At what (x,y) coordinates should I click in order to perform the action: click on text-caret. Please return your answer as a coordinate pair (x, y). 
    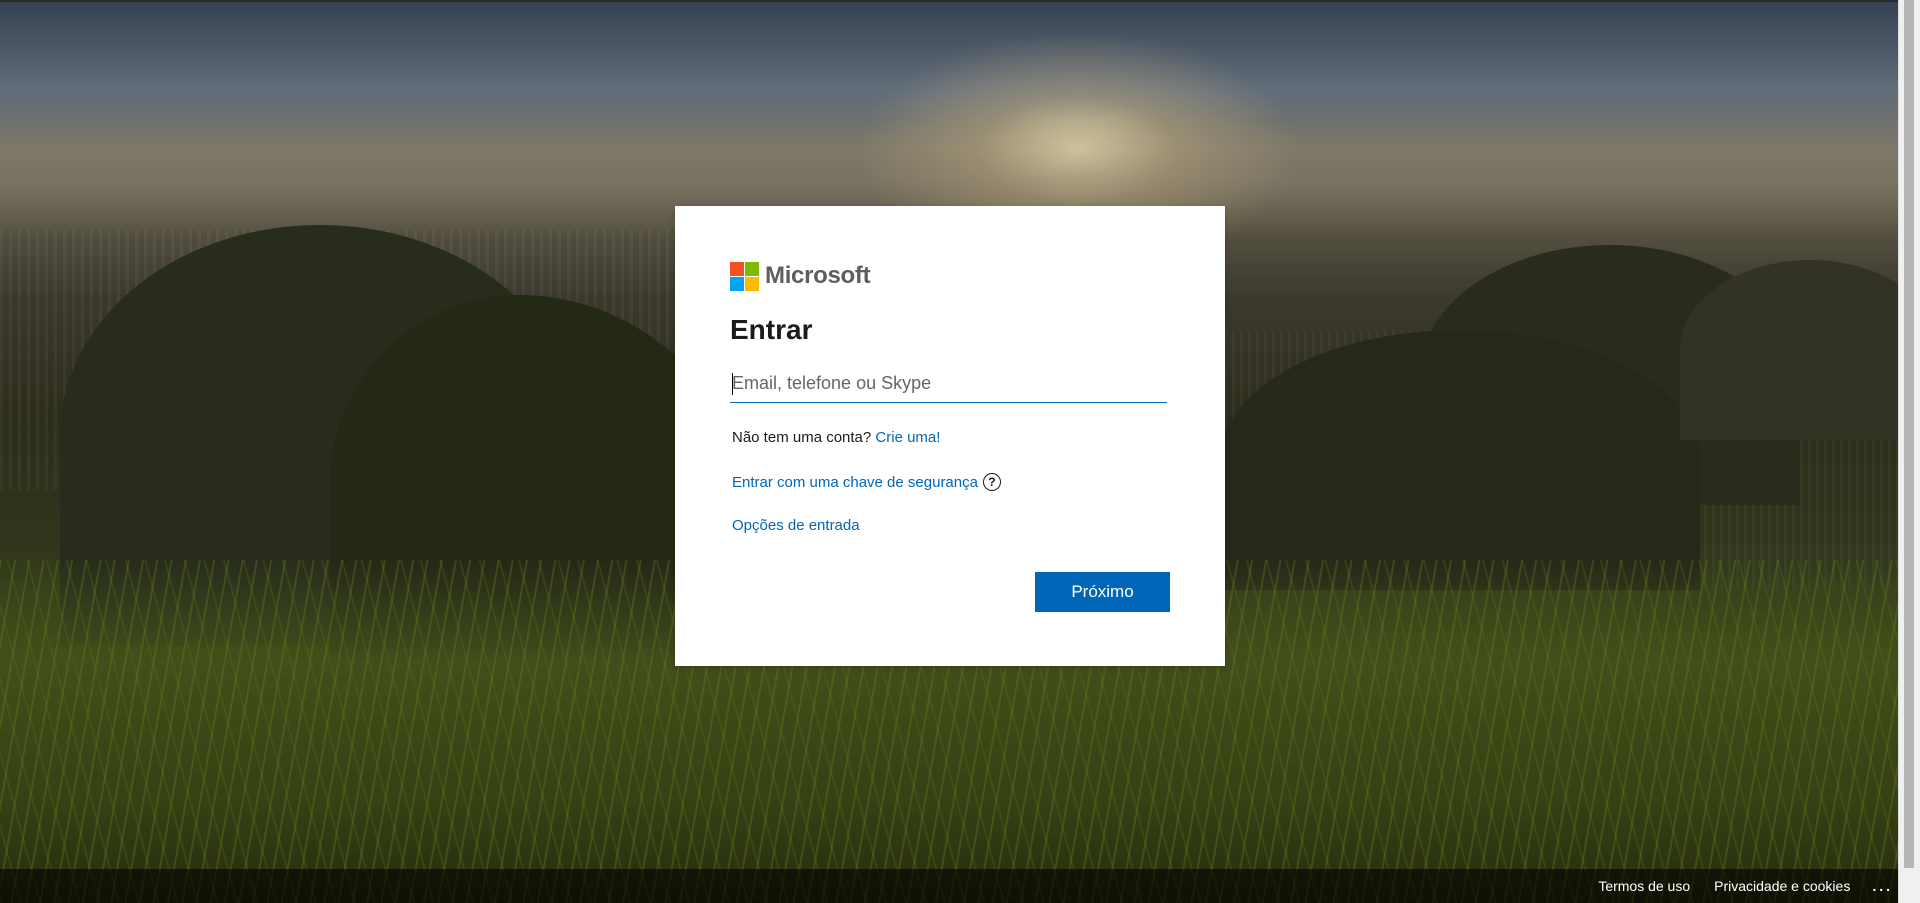
    Looking at the image, I should click on (732, 384).